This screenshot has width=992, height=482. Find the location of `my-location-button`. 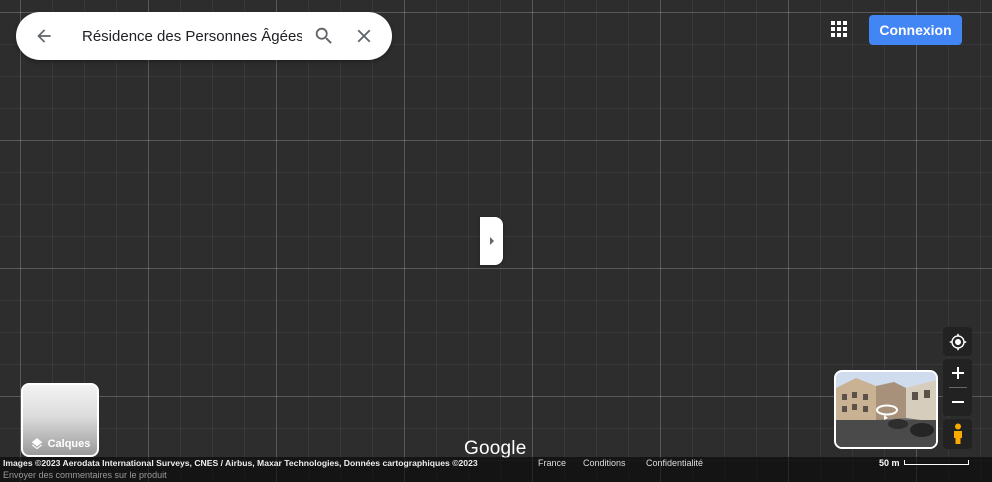

my-location-button is located at coordinates (957, 341).